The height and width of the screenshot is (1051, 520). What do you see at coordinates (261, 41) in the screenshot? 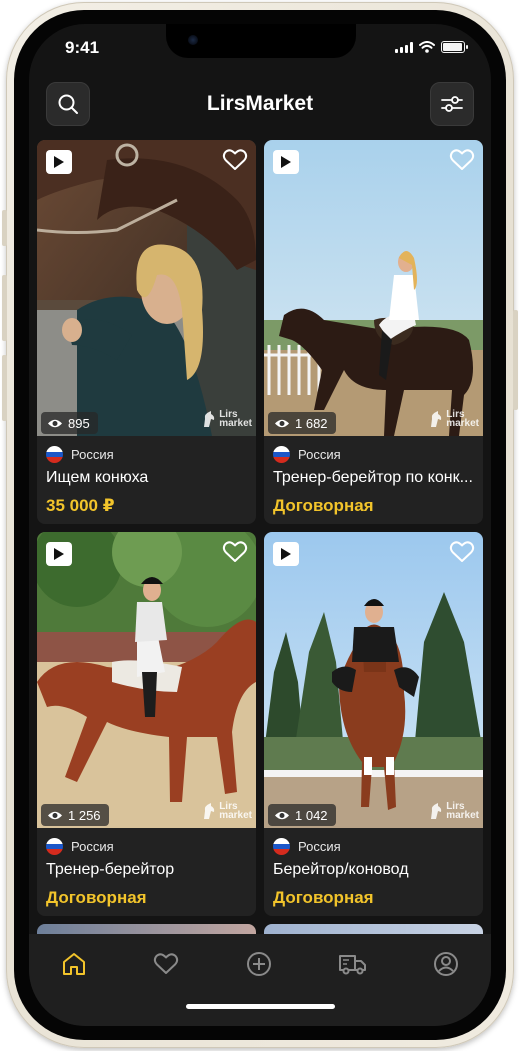
I see `notch` at bounding box center [261, 41].